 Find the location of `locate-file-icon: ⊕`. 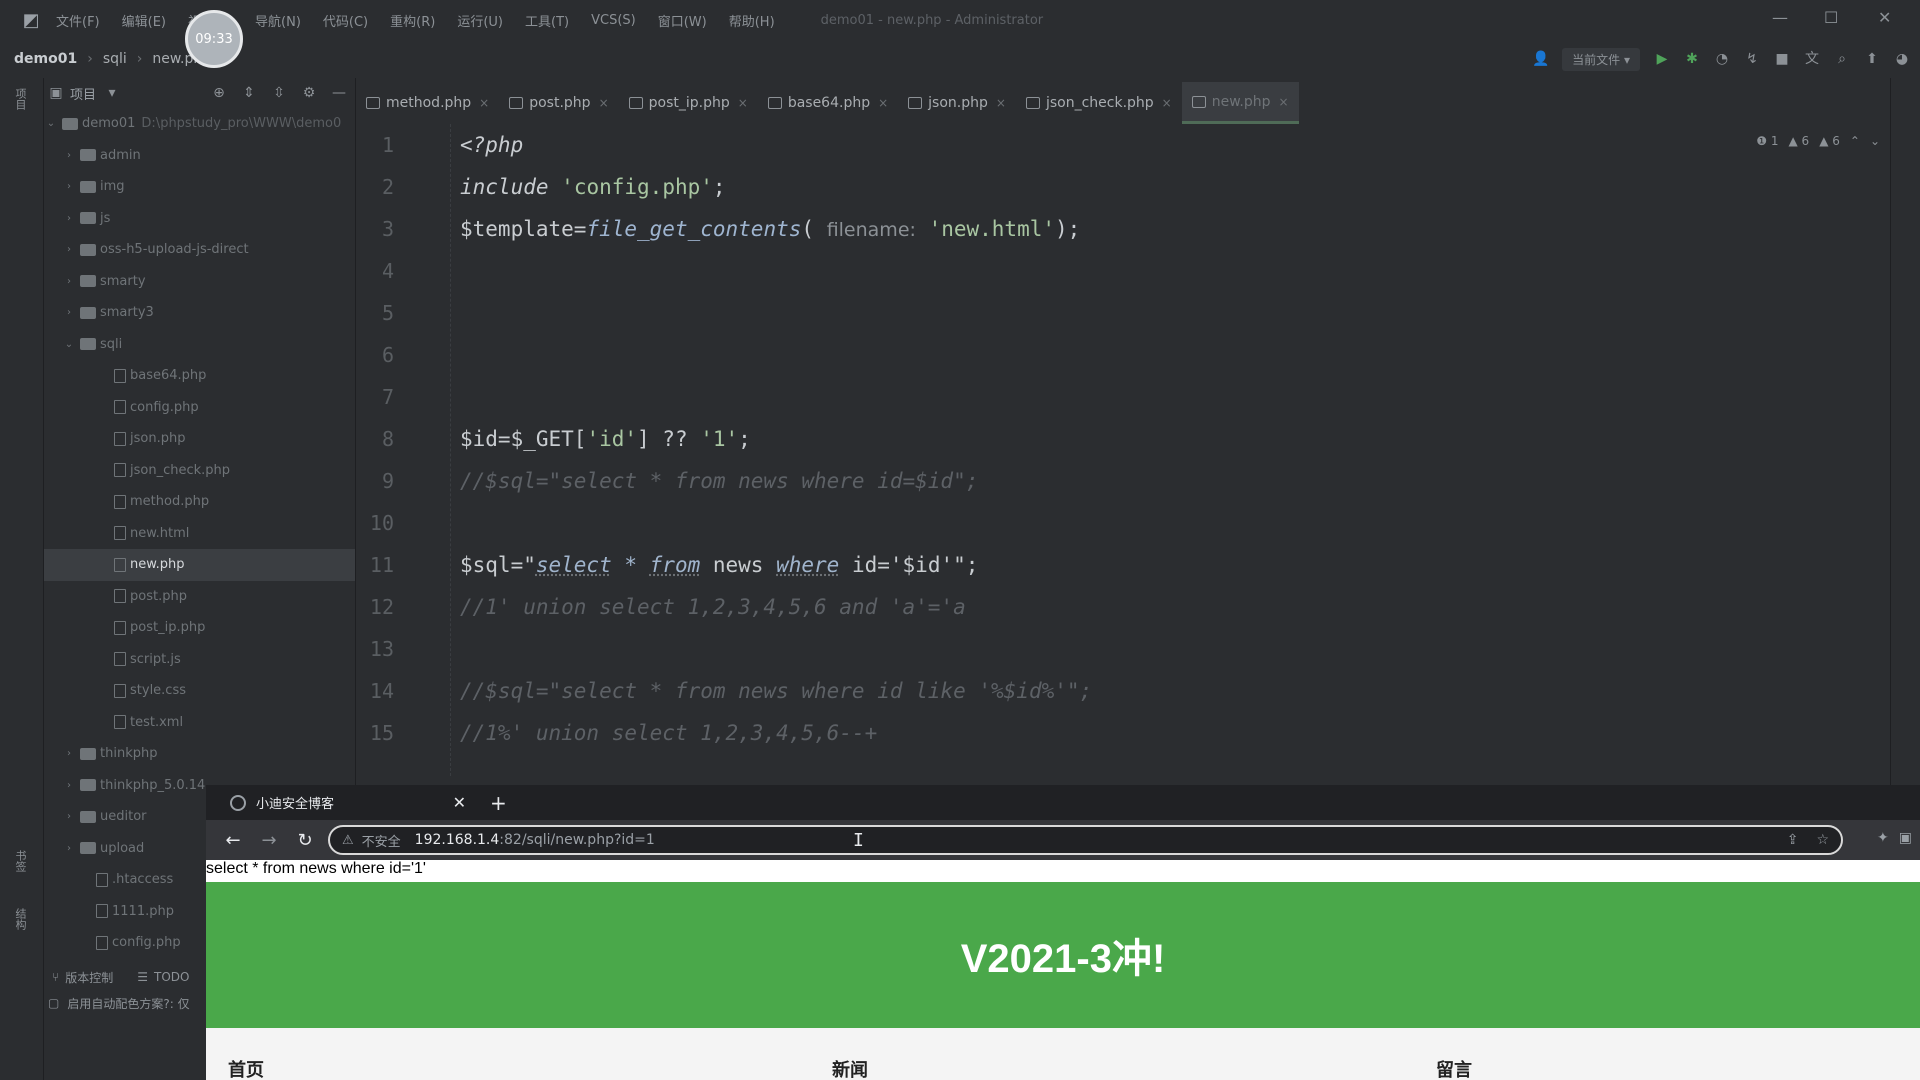

locate-file-icon: ⊕ is located at coordinates (219, 93).